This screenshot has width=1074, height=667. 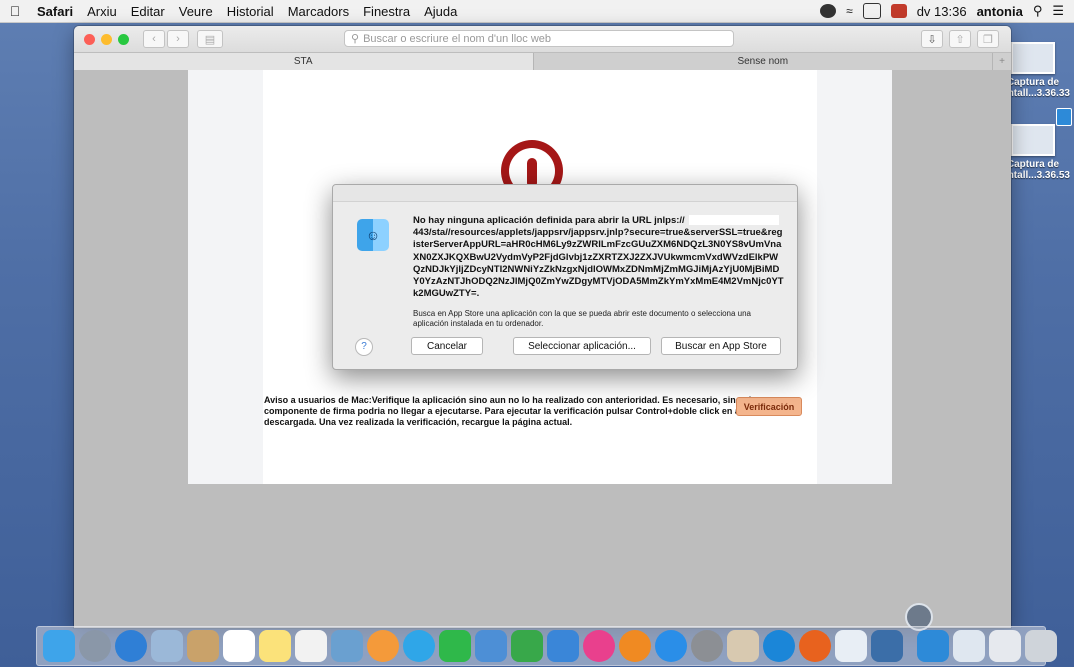 I want to click on cancel-button: Cancelar, so click(x=447, y=346).